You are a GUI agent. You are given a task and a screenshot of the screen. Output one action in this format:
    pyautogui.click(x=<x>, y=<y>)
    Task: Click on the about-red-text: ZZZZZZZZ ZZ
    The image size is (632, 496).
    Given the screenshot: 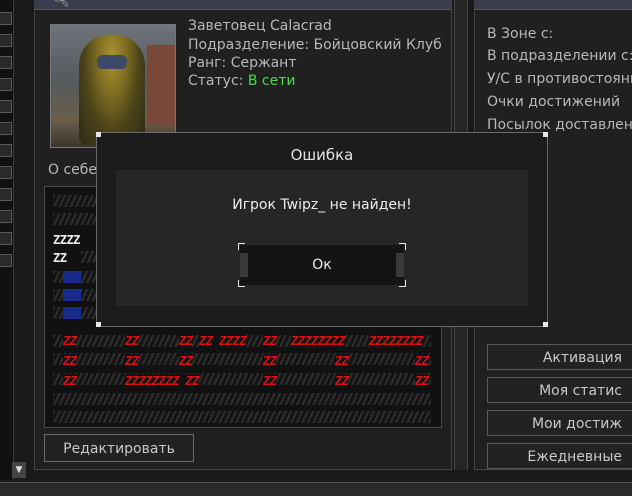 What is the action you would take?
    pyautogui.click(x=162, y=381)
    